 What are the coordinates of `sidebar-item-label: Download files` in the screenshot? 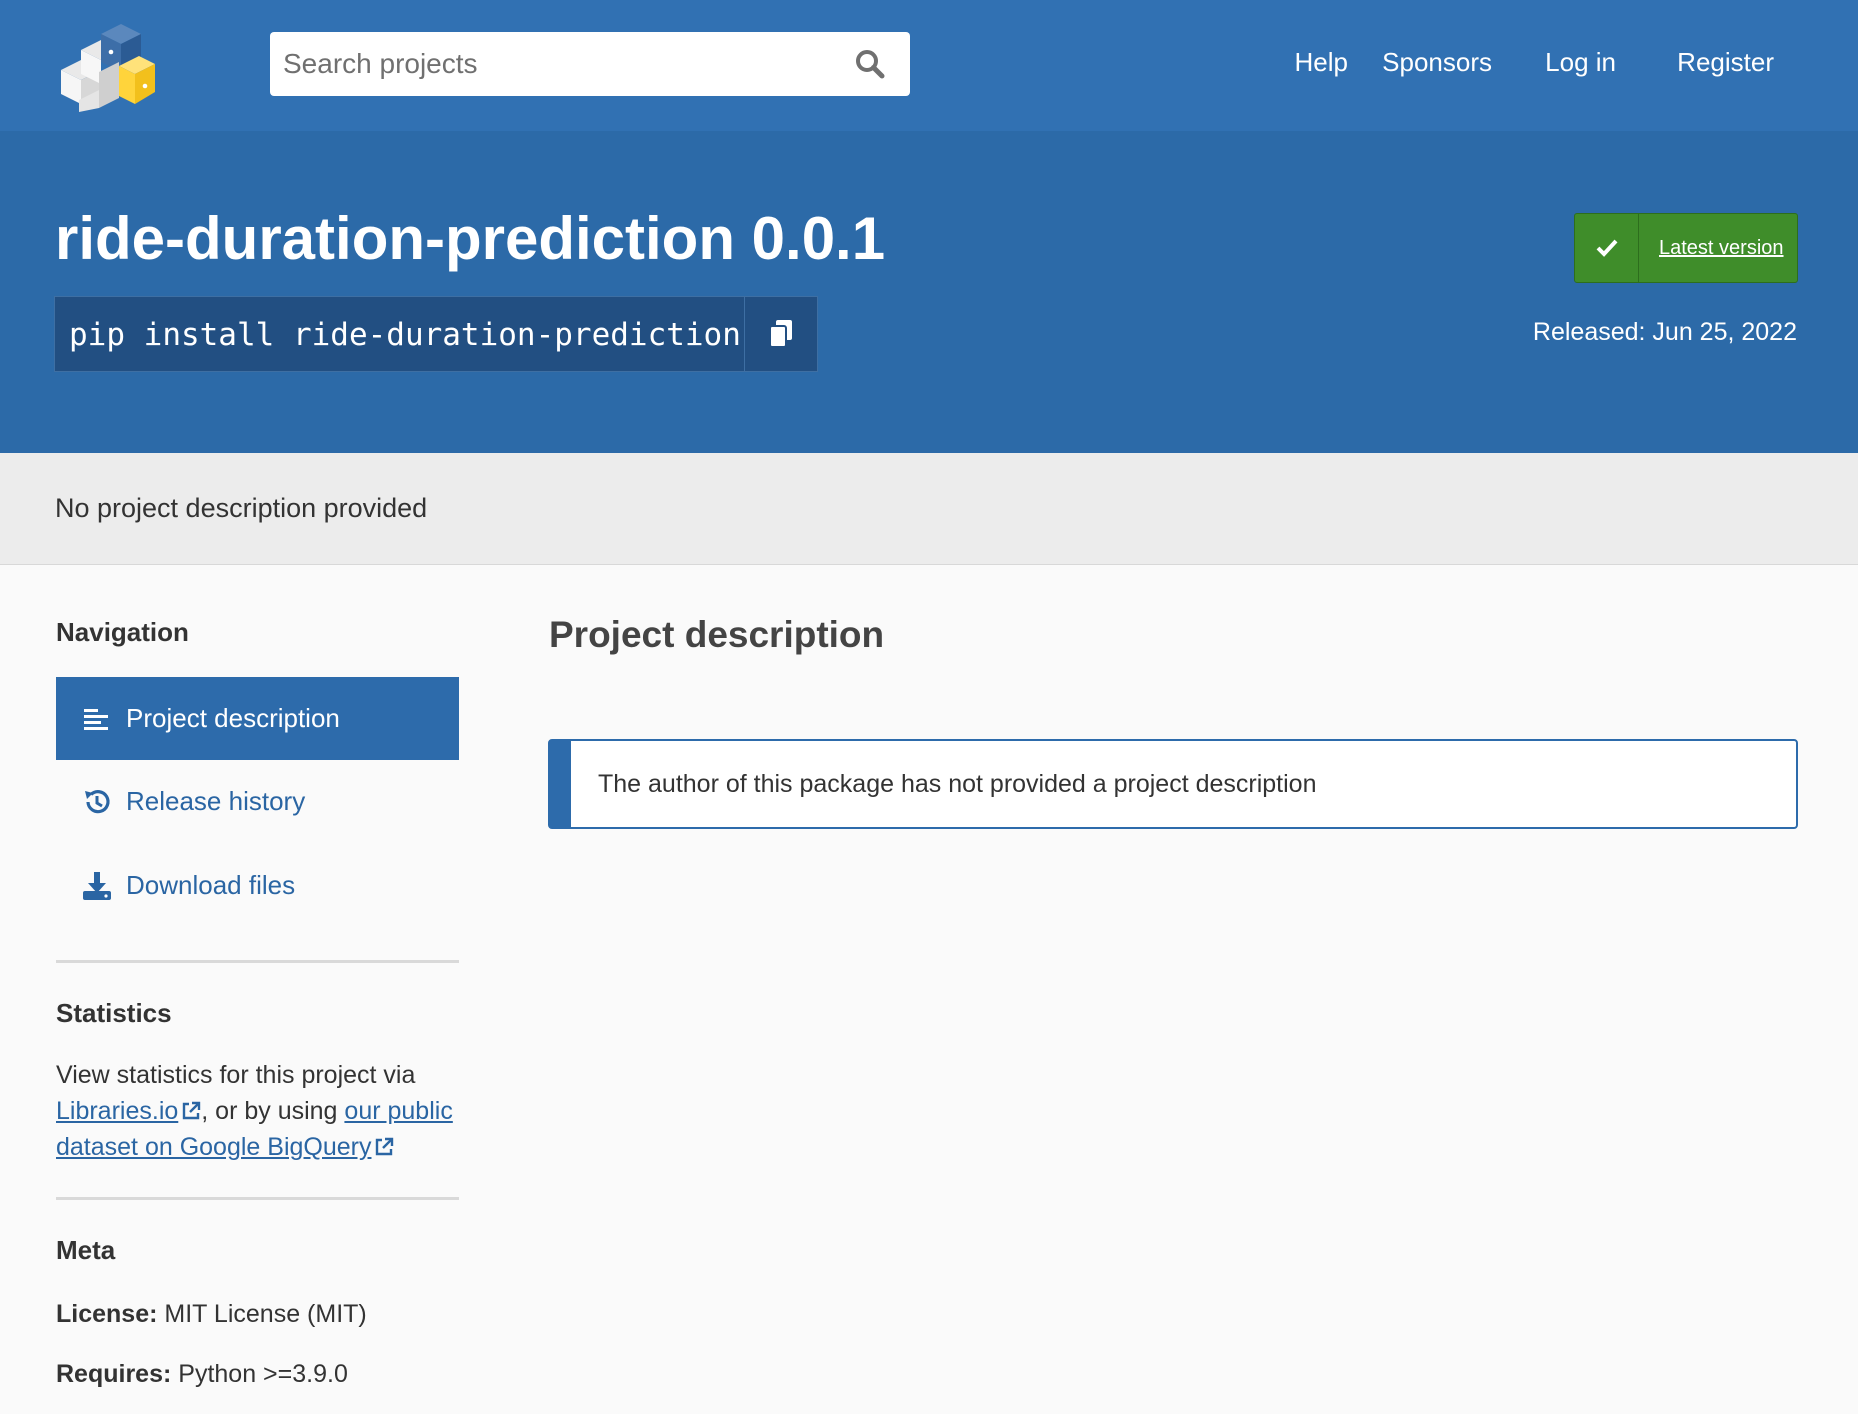 It's located at (211, 885).